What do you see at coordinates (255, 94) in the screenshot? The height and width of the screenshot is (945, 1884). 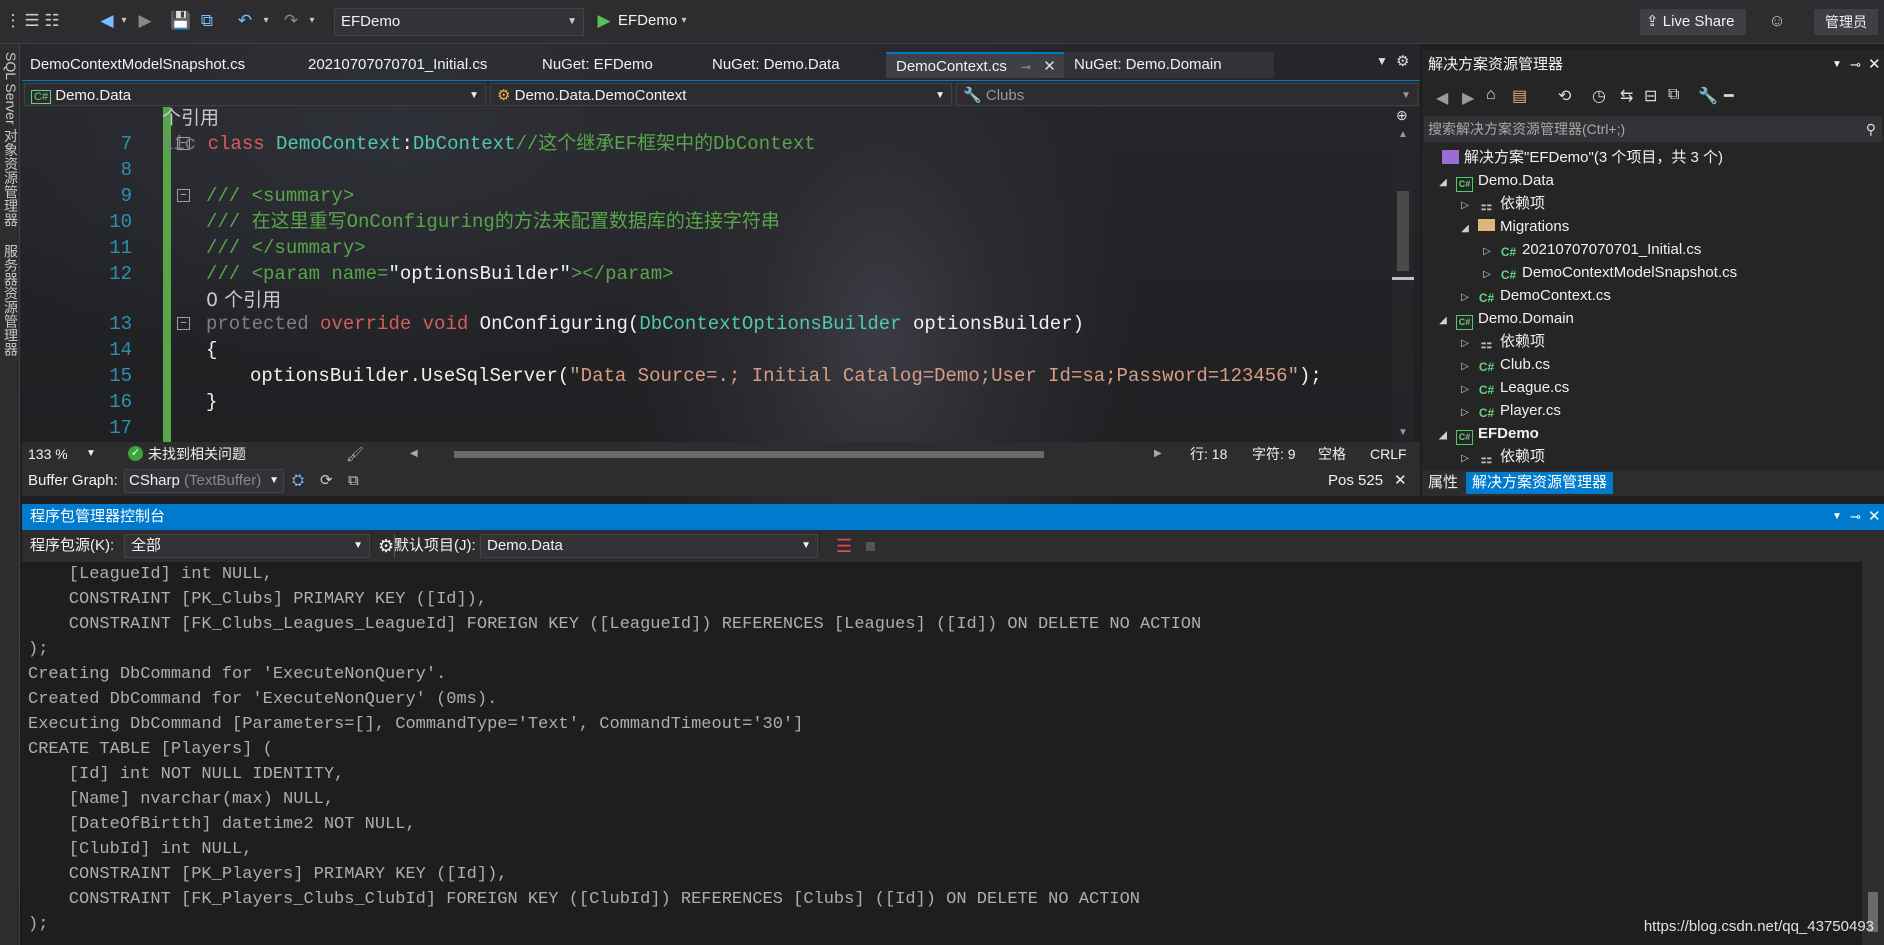 I see `project-dropdown: C# Demo.Data ▼` at bounding box center [255, 94].